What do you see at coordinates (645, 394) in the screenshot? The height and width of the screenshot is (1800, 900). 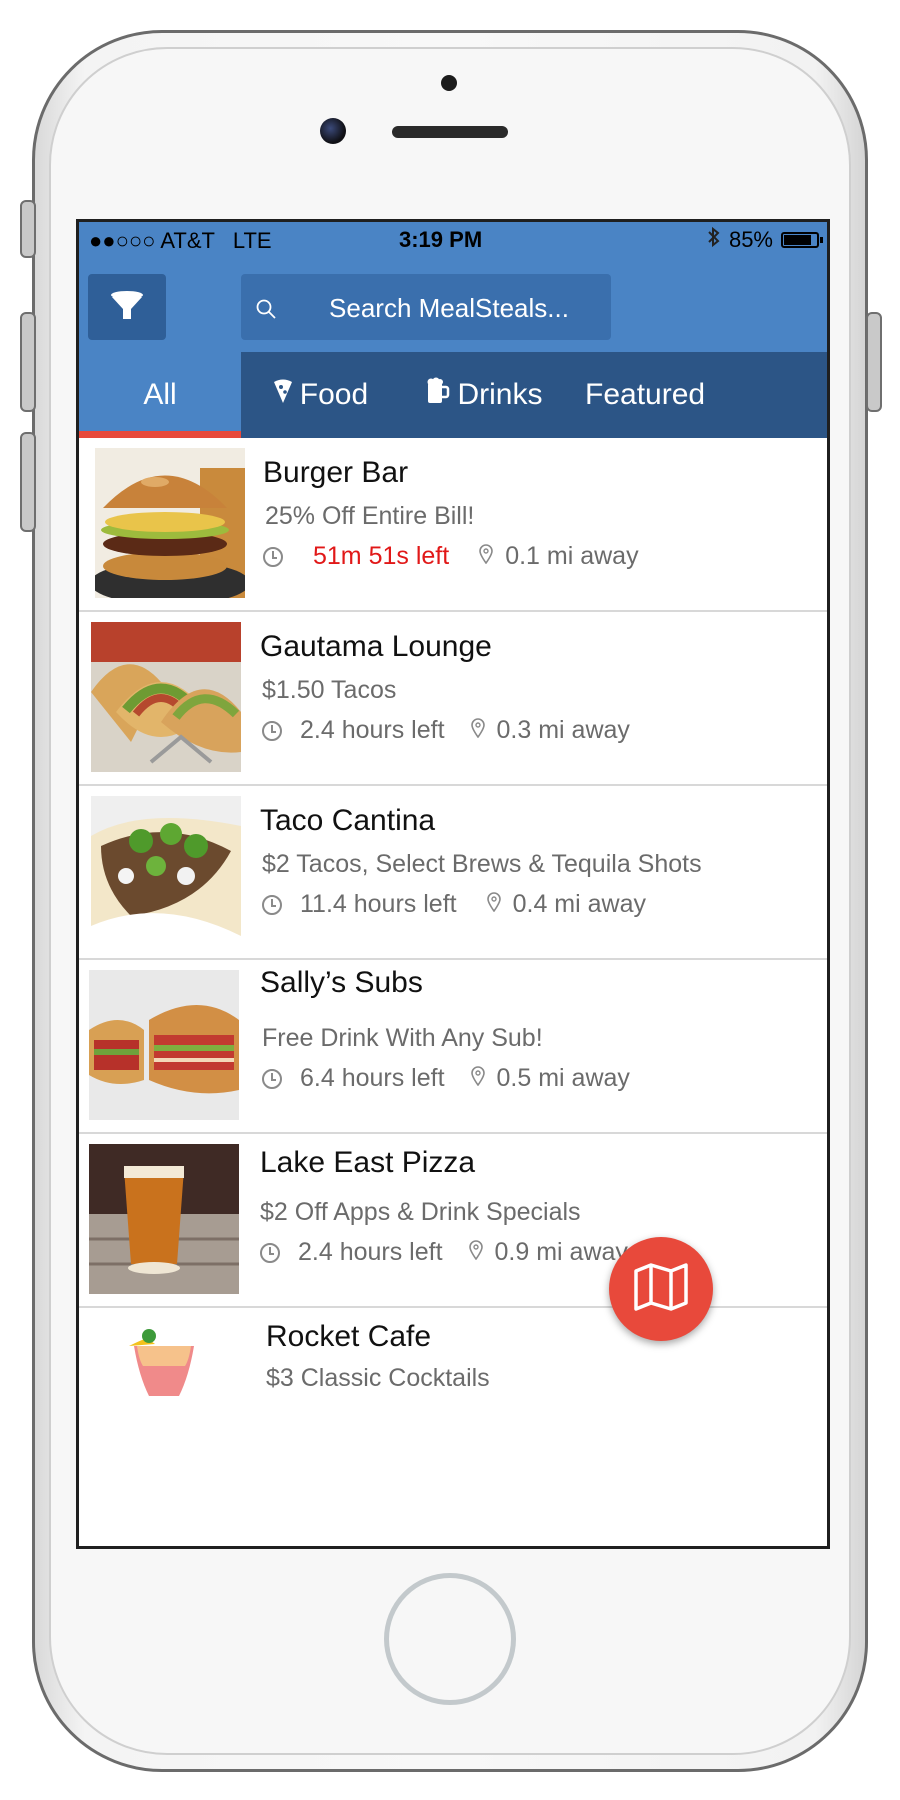 I see `tab-label: Featured` at bounding box center [645, 394].